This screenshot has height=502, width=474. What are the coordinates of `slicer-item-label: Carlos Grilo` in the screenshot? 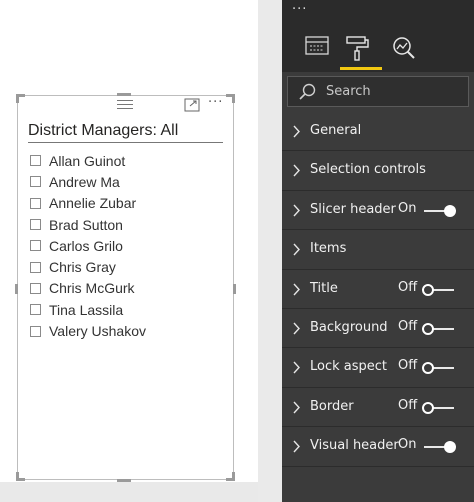 It's located at (86, 245).